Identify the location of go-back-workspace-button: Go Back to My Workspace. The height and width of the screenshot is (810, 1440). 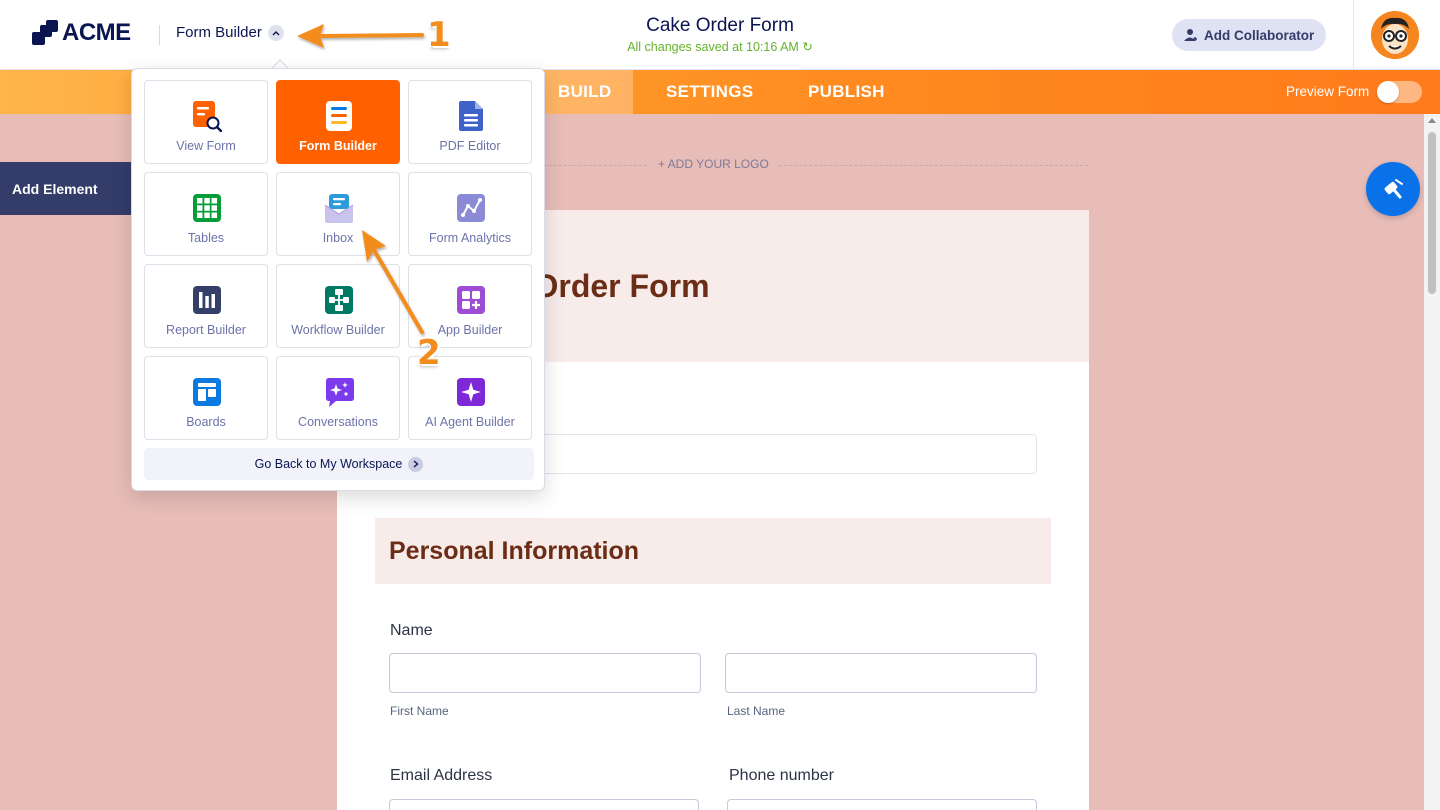
(339, 464).